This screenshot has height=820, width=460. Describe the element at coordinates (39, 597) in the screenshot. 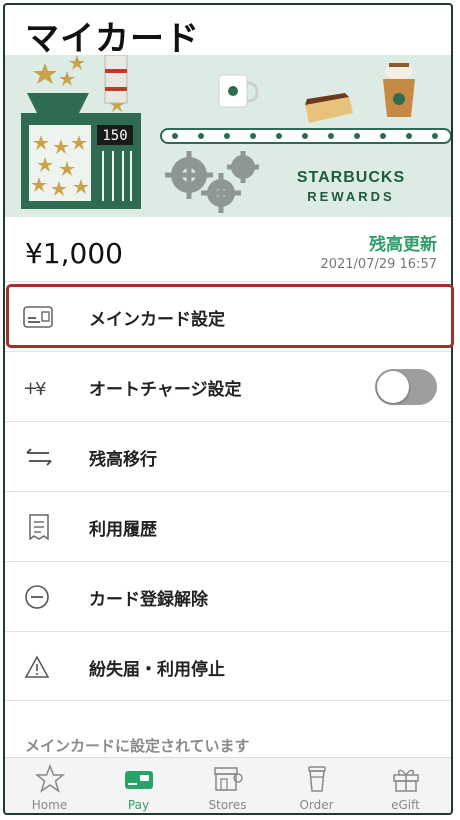

I see `minus-circle-icon` at that location.